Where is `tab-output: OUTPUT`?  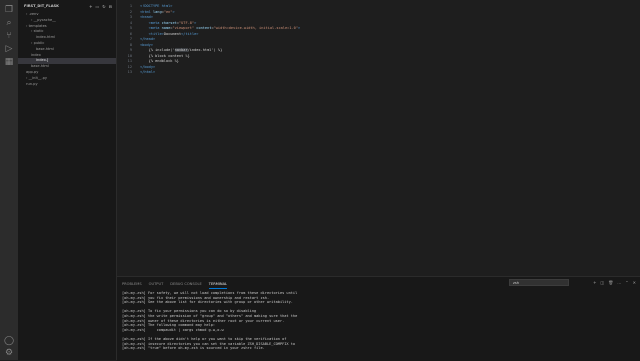
tab-output: OUTPUT is located at coordinates (156, 284).